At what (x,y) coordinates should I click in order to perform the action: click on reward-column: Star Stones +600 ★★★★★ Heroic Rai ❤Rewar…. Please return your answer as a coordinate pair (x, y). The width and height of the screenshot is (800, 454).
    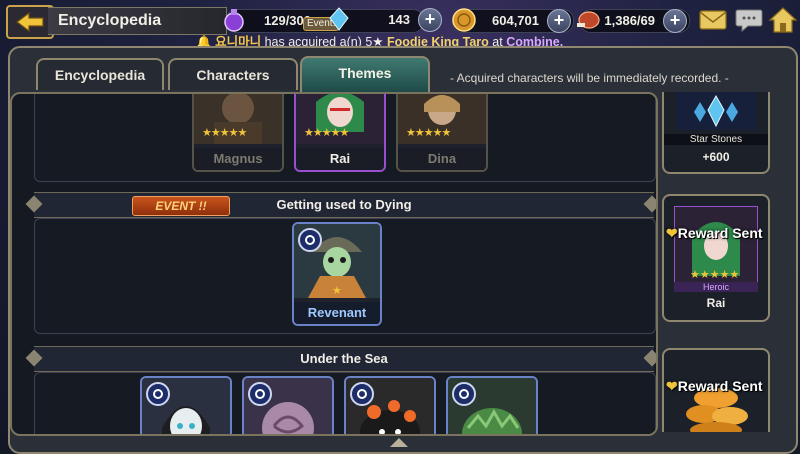
    Looking at the image, I should click on (724, 262).